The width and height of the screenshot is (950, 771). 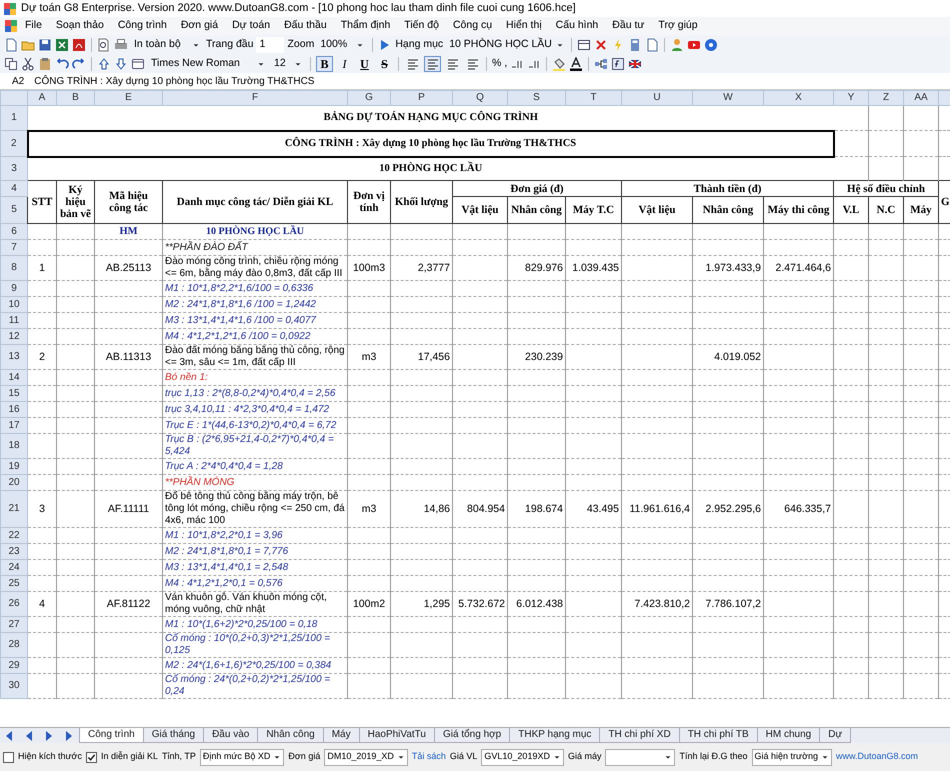 I want to click on menu-item: Thẩm định, so click(x=366, y=26).